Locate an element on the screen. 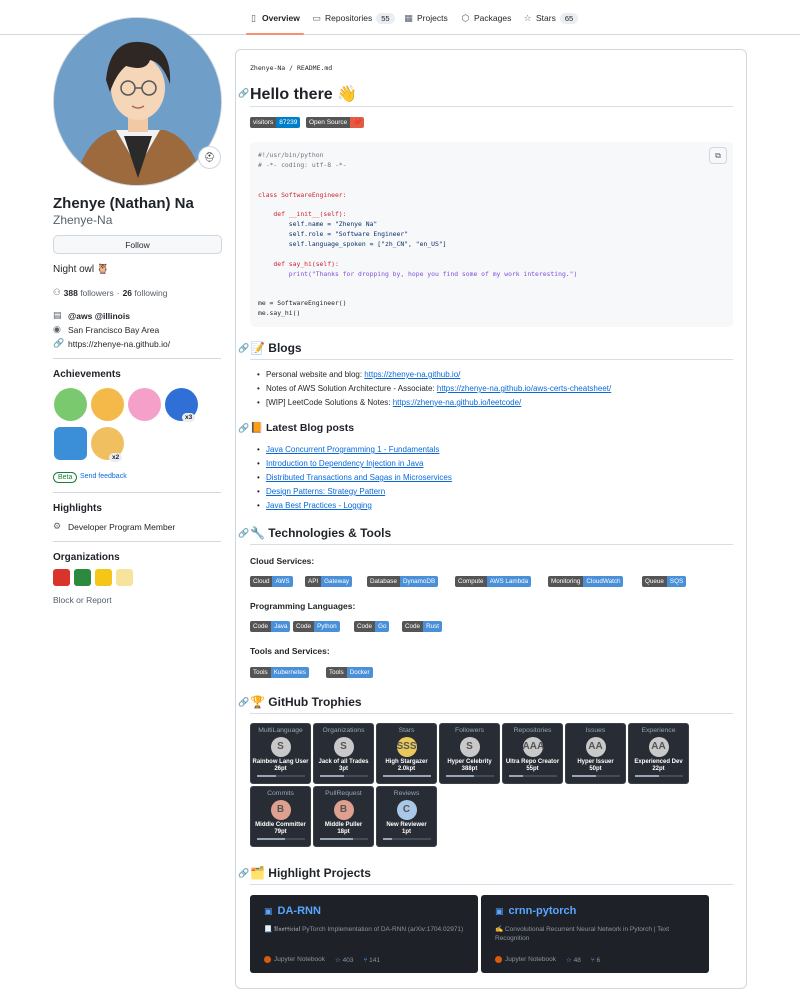 The image size is (800, 1005). tech-badge: Monitoring CloudWatch is located at coordinates (586, 581).